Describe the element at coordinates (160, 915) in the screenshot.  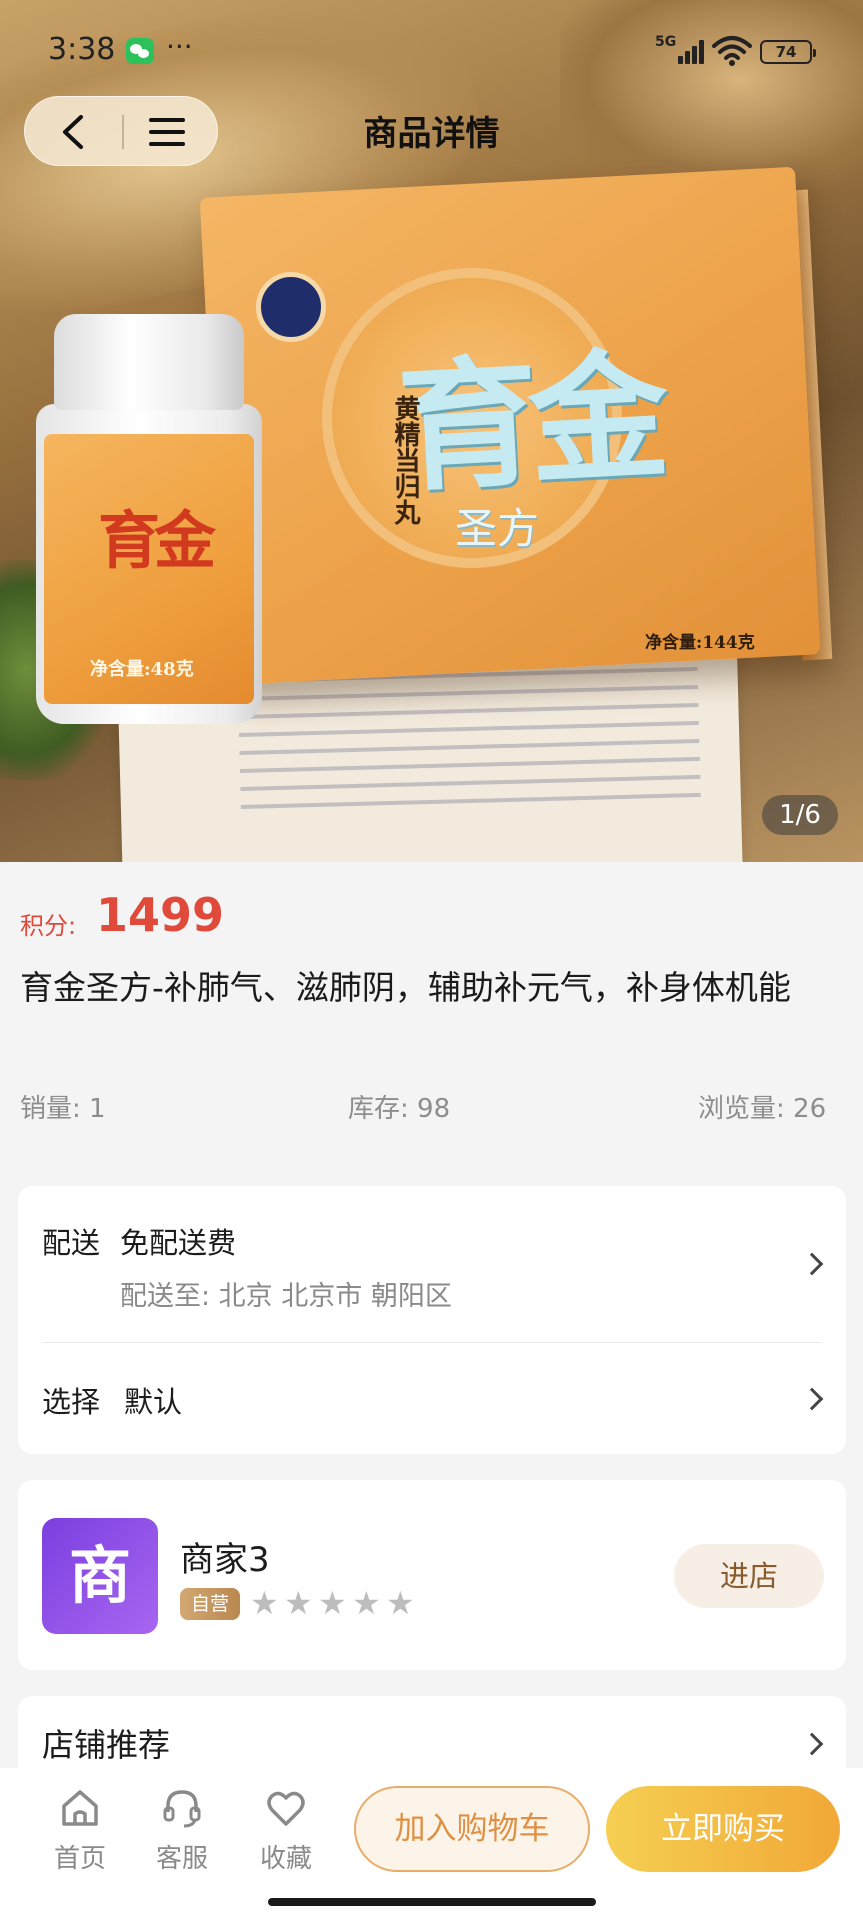
I see `price-value: 1499` at that location.